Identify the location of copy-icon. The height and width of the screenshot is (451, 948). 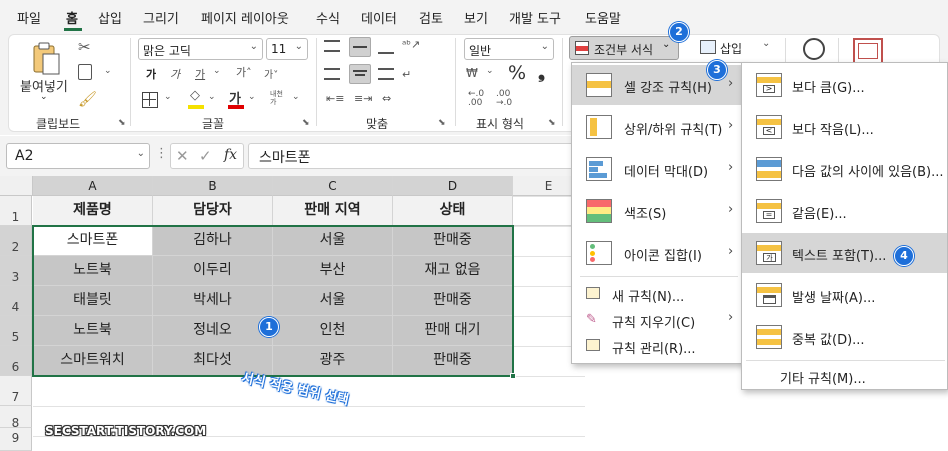
(85, 72).